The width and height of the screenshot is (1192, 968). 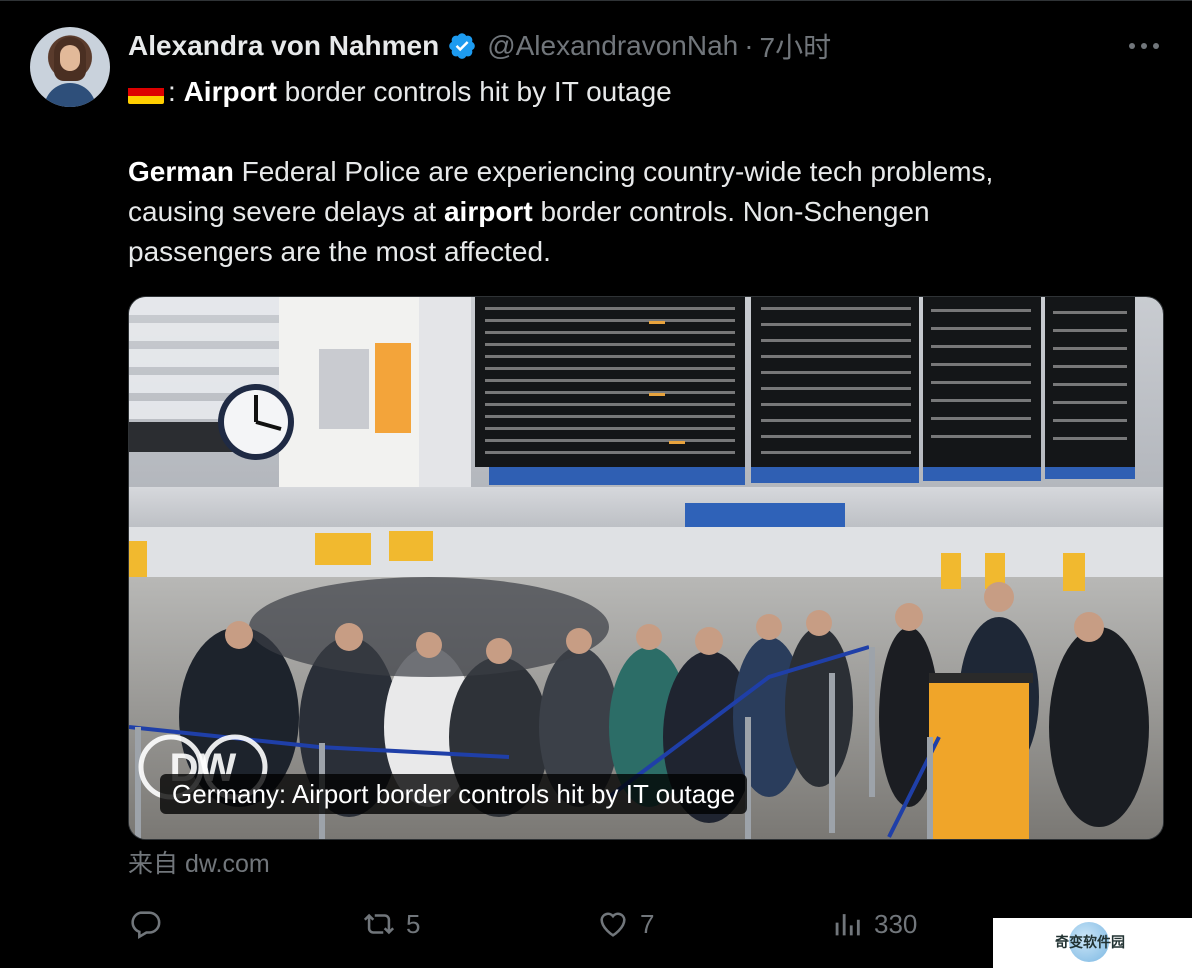 I want to click on retweet-icon, so click(x=379, y=924).